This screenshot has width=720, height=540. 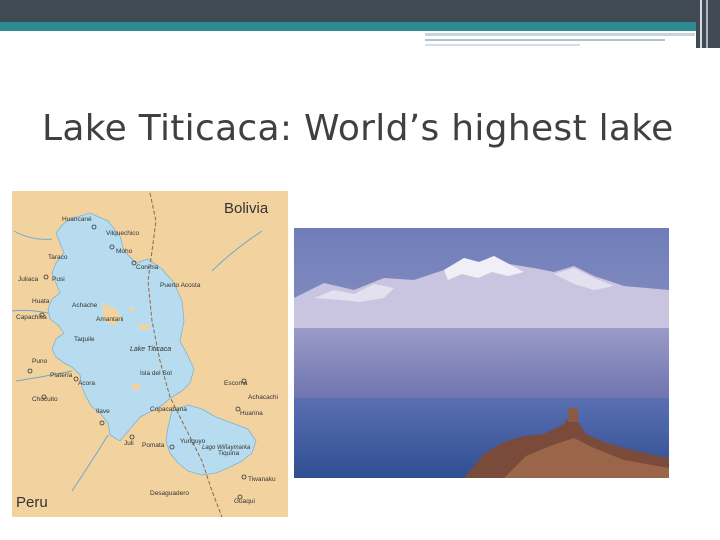 I want to click on map-place: Puerto Acosta, so click(x=180, y=285).